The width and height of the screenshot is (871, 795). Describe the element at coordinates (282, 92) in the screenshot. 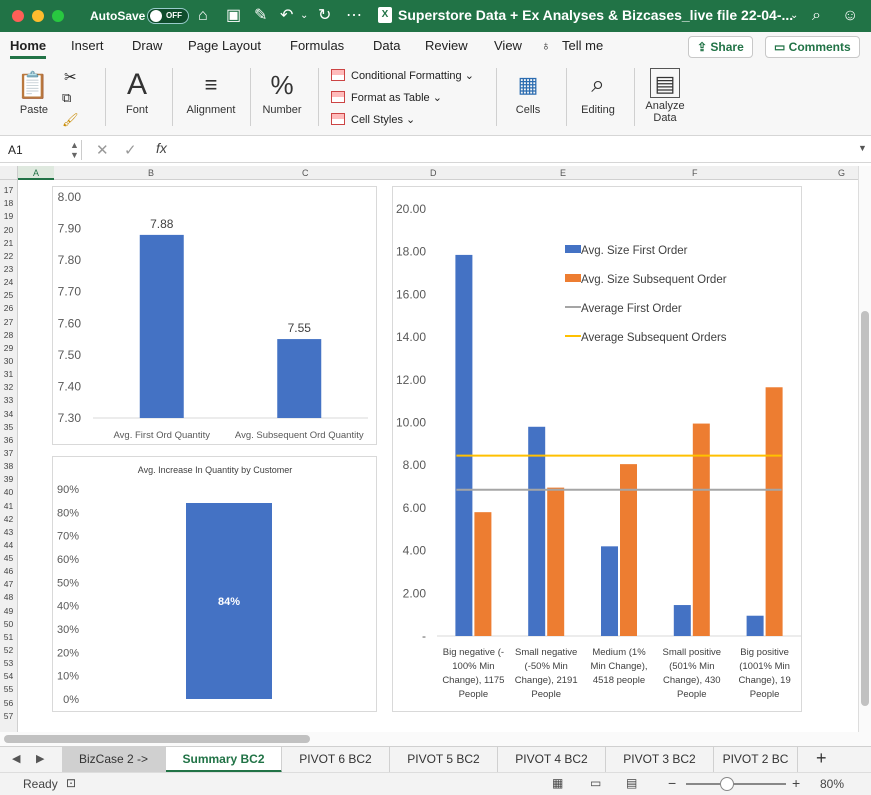

I see `number-button: % Number` at that location.